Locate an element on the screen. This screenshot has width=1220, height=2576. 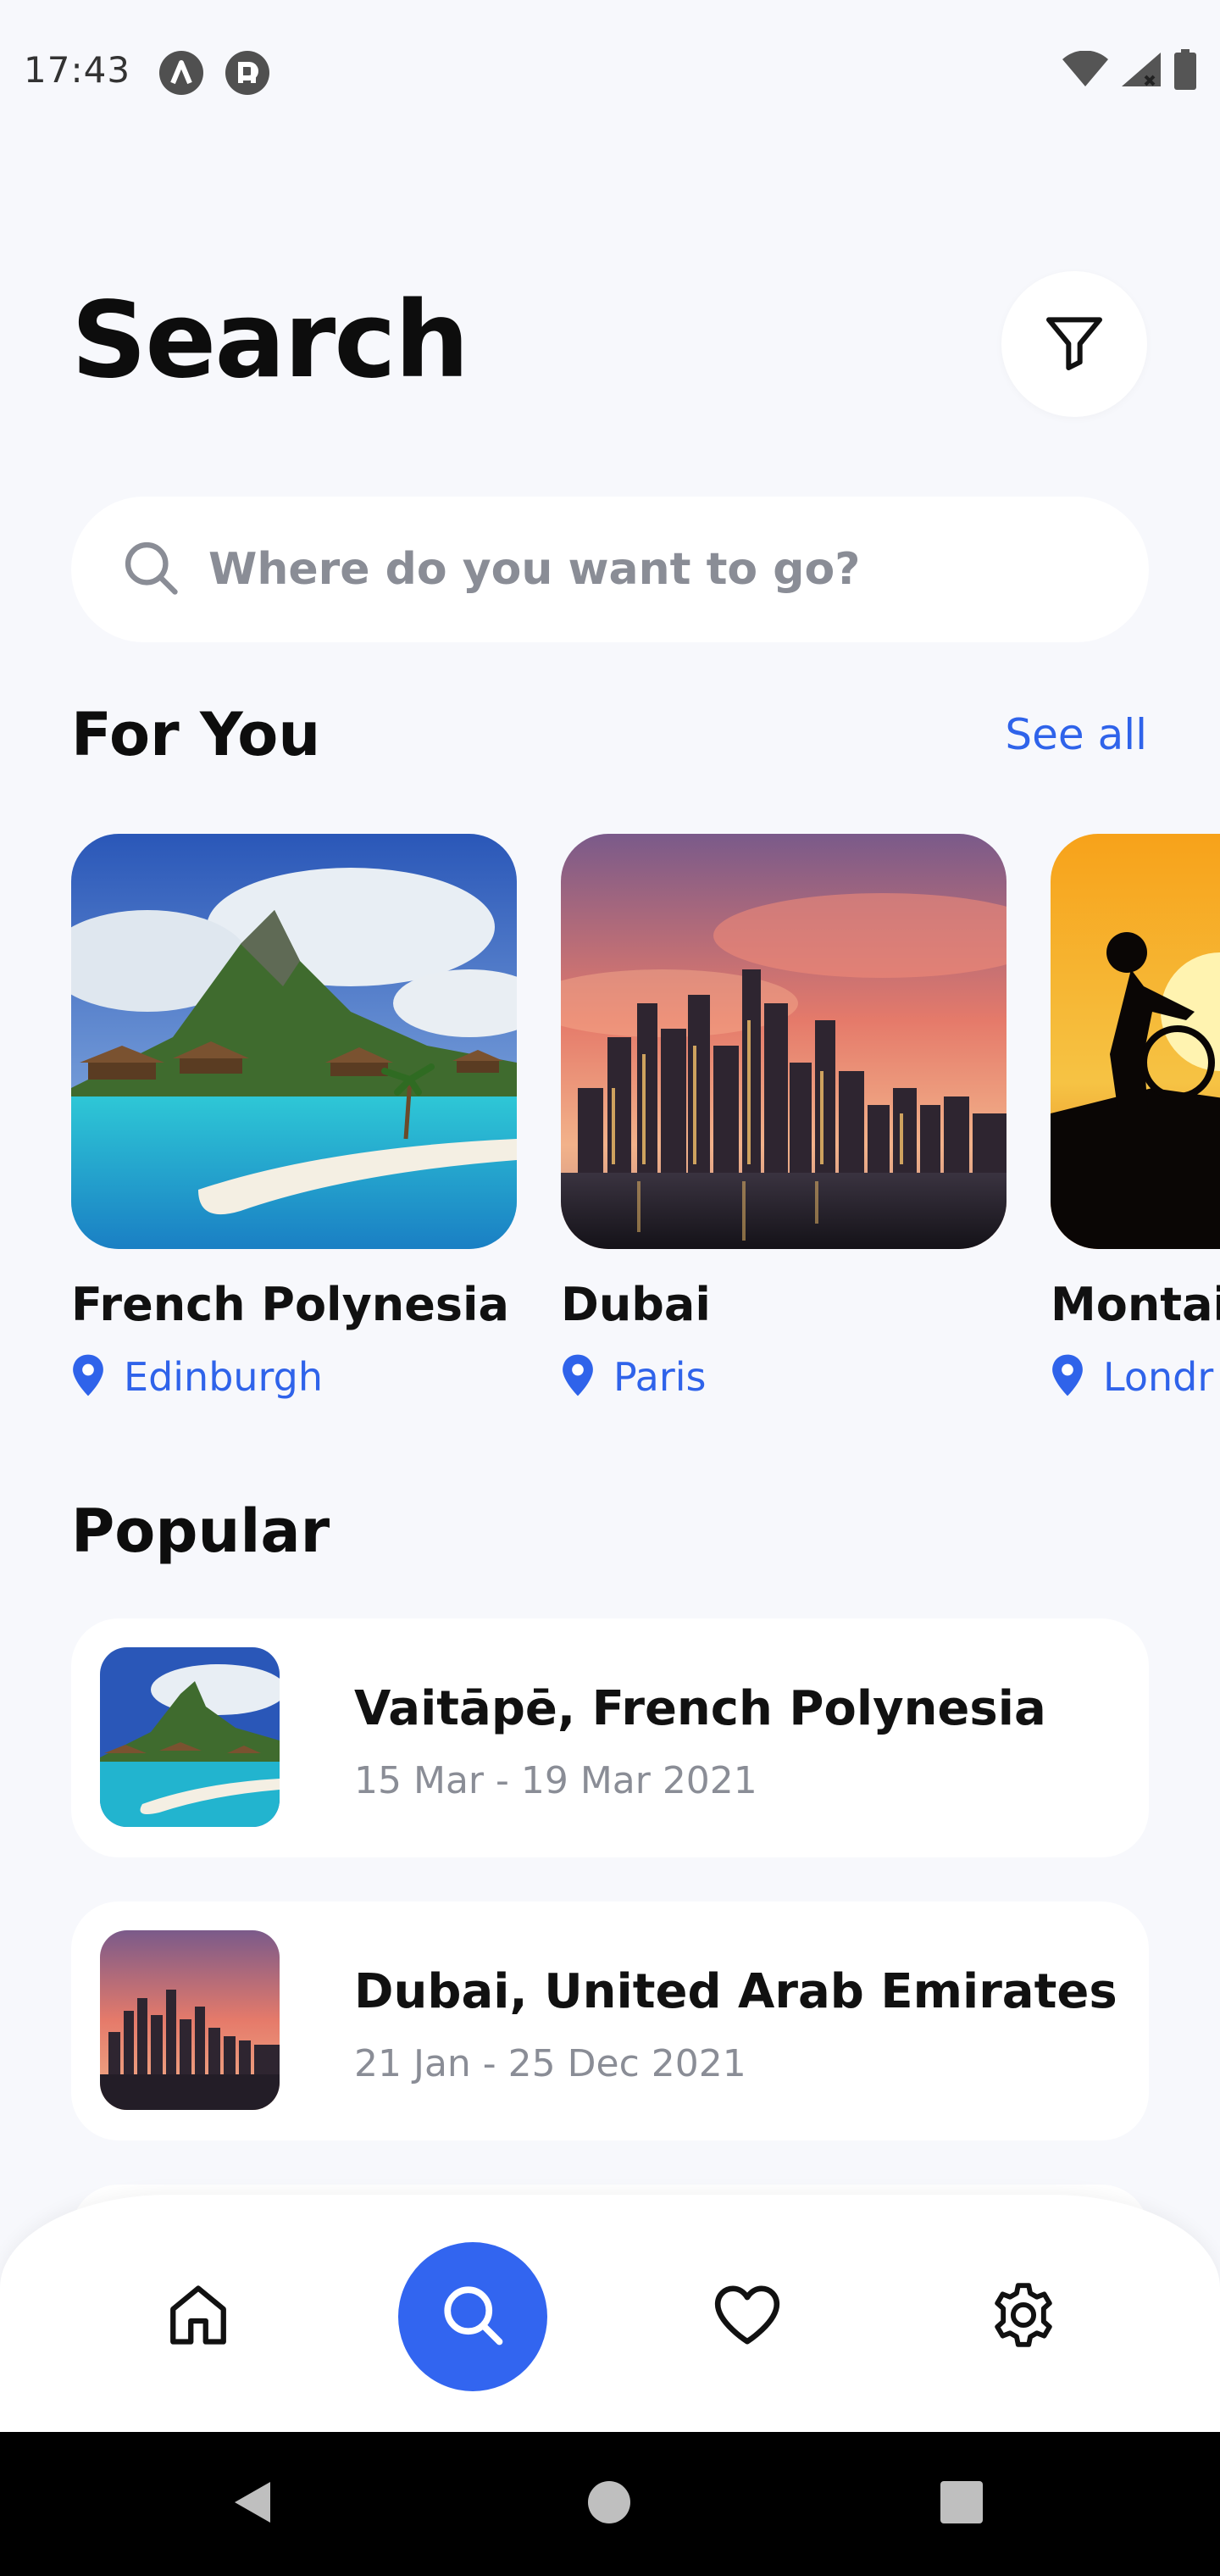
home-circle-icon is located at coordinates (609, 2504).